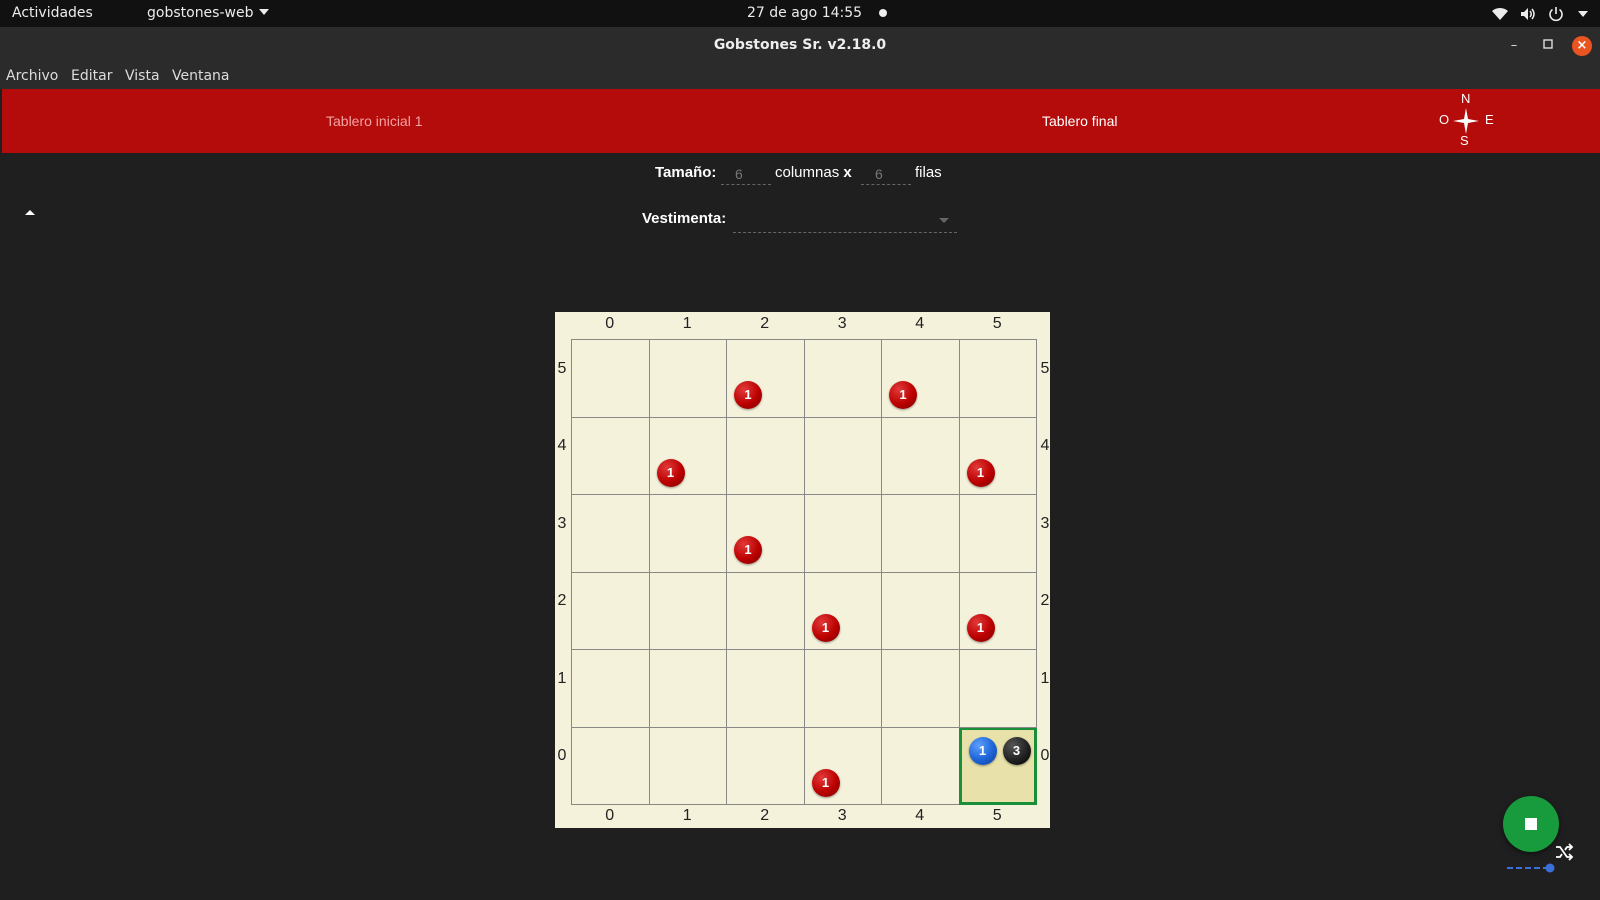  I want to click on col-label-bottom: 0, so click(610, 815).